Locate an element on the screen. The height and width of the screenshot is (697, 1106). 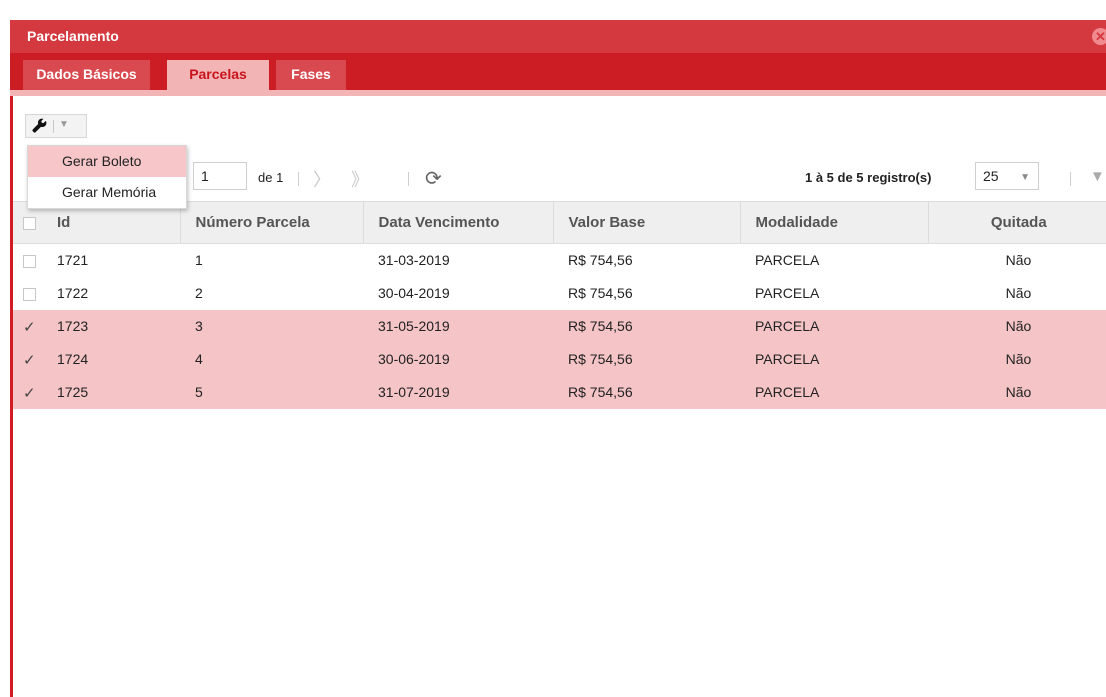
last-page-icon: 》 is located at coordinates (360, 179).